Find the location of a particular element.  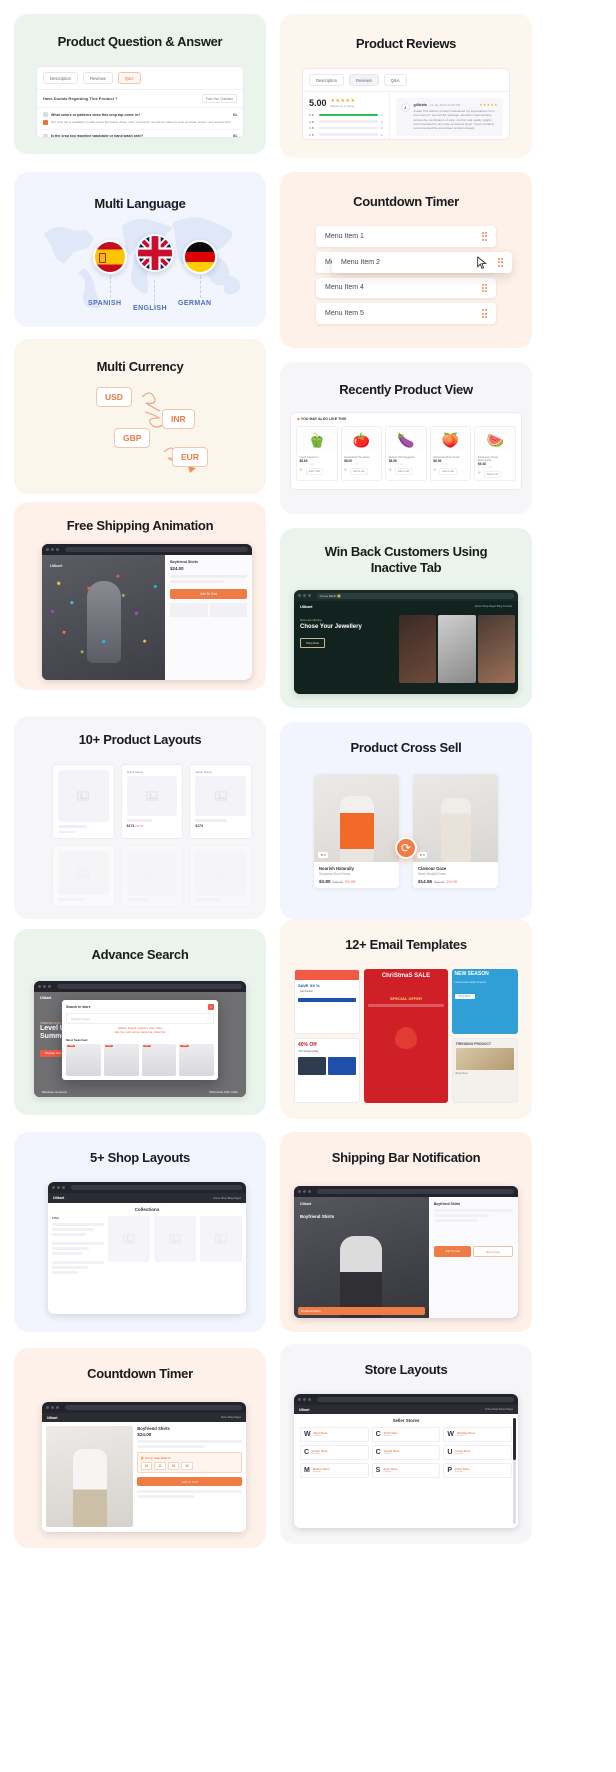

search-icon: ⌕ is located at coordinates (208, 1019).